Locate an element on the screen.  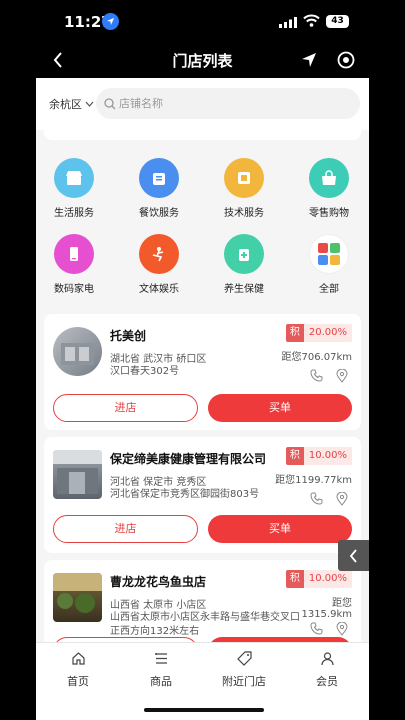
distance-value: 1315.9km is located at coordinates (326, 614).